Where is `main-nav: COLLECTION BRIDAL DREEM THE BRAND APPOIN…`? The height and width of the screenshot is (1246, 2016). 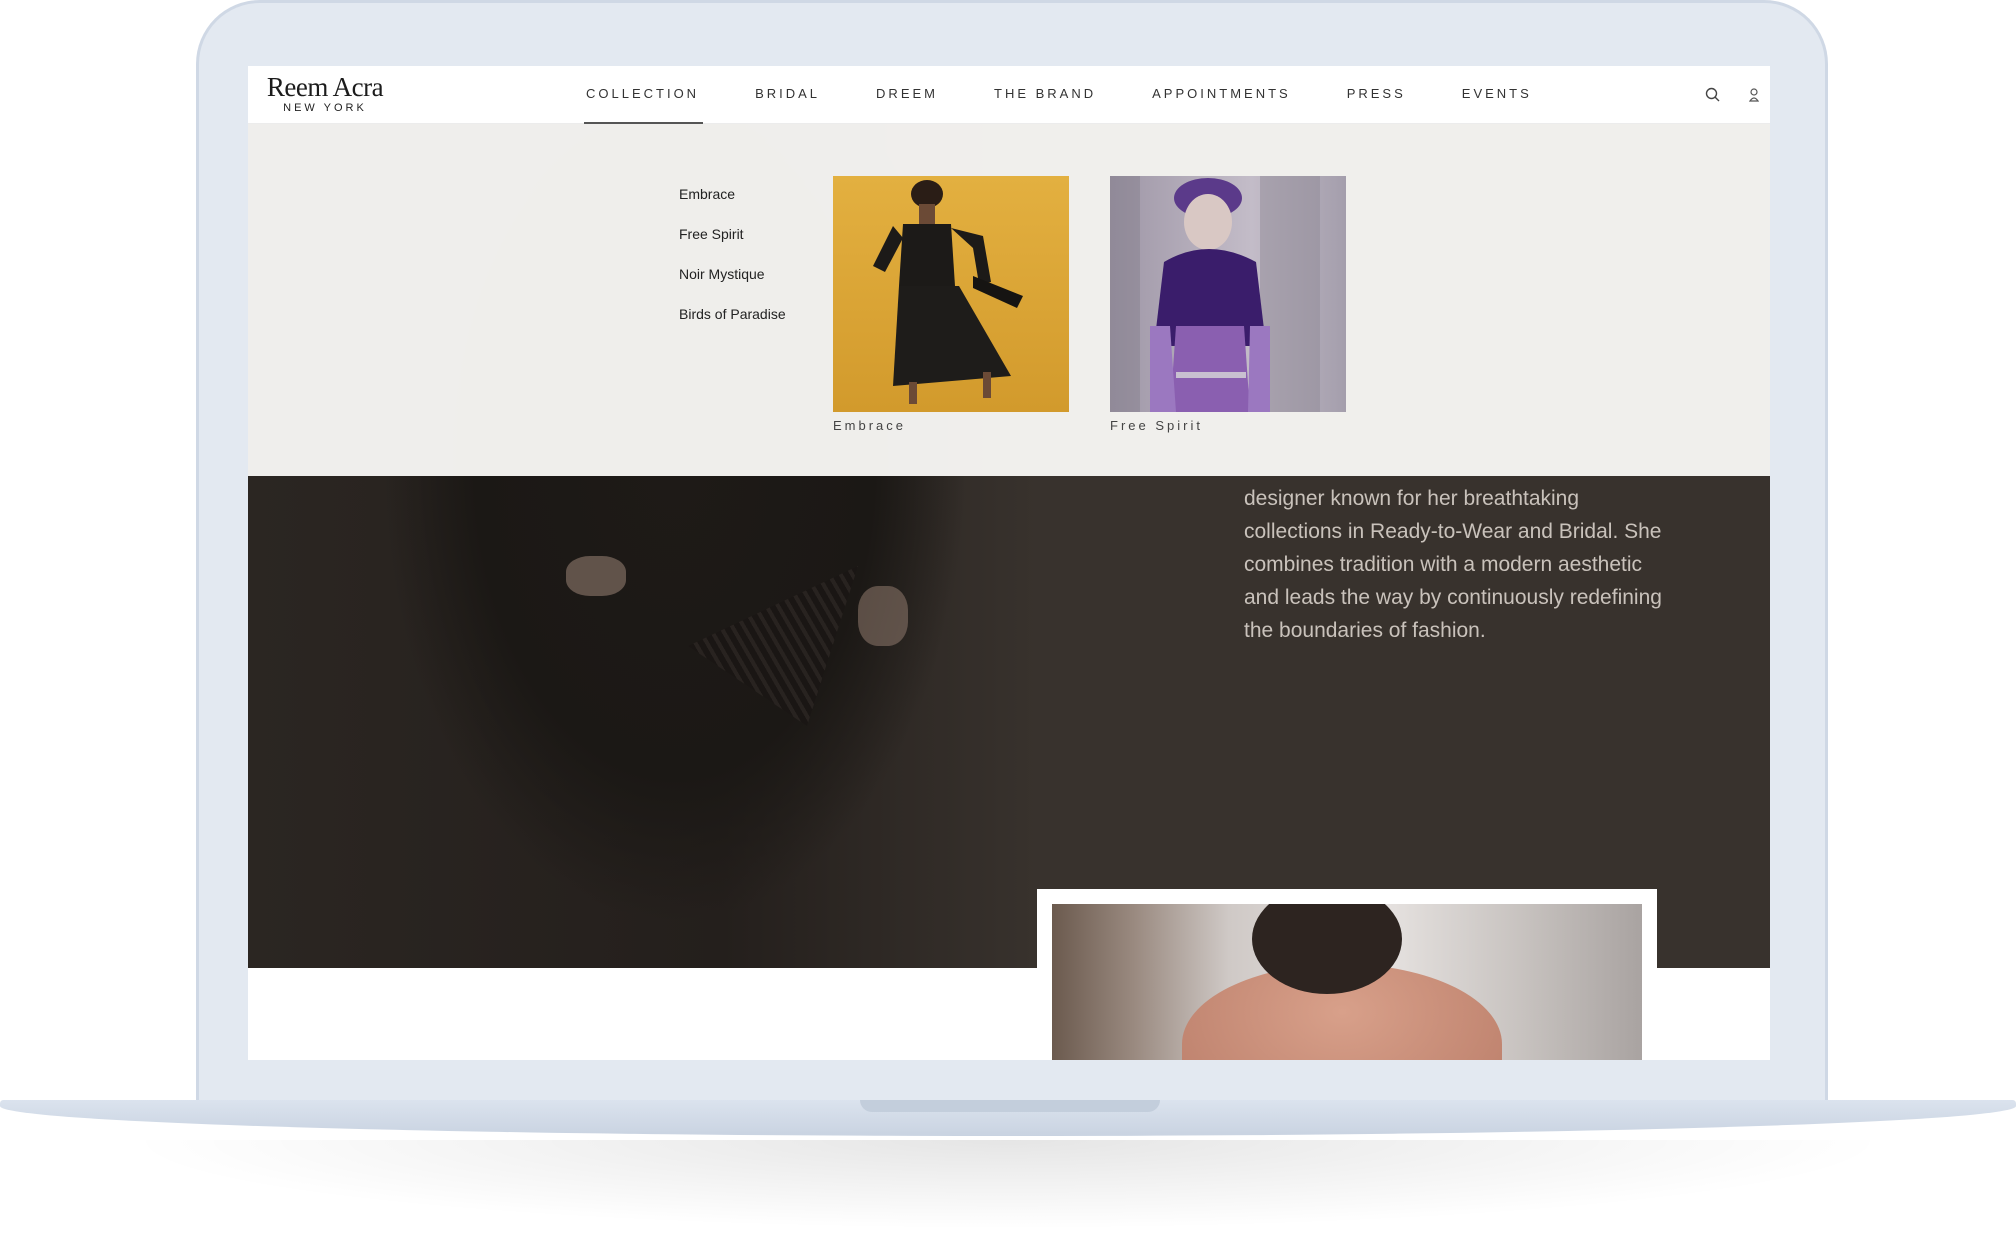
main-nav: COLLECTION BRIDAL DREEM THE BRAND APPOIN… is located at coordinates (1059, 95).